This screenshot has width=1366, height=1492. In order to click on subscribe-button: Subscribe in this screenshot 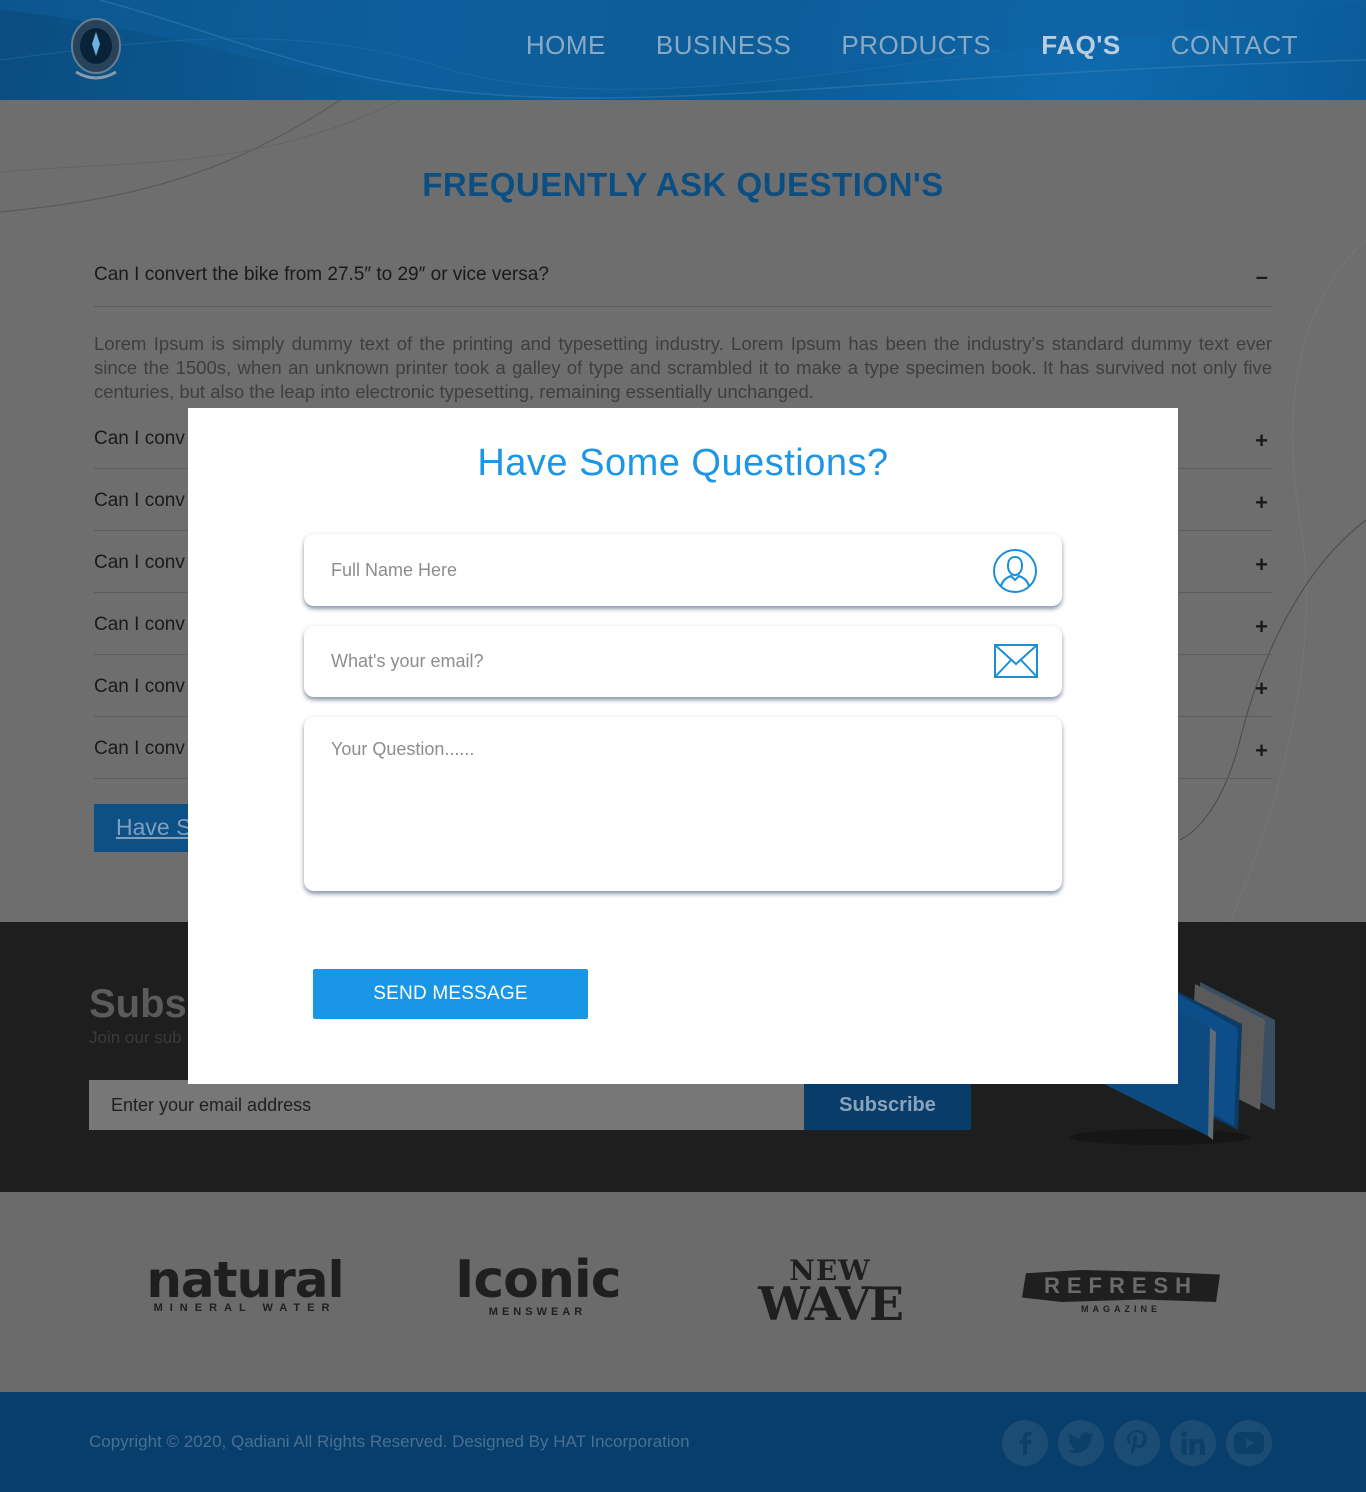, I will do `click(887, 1105)`.